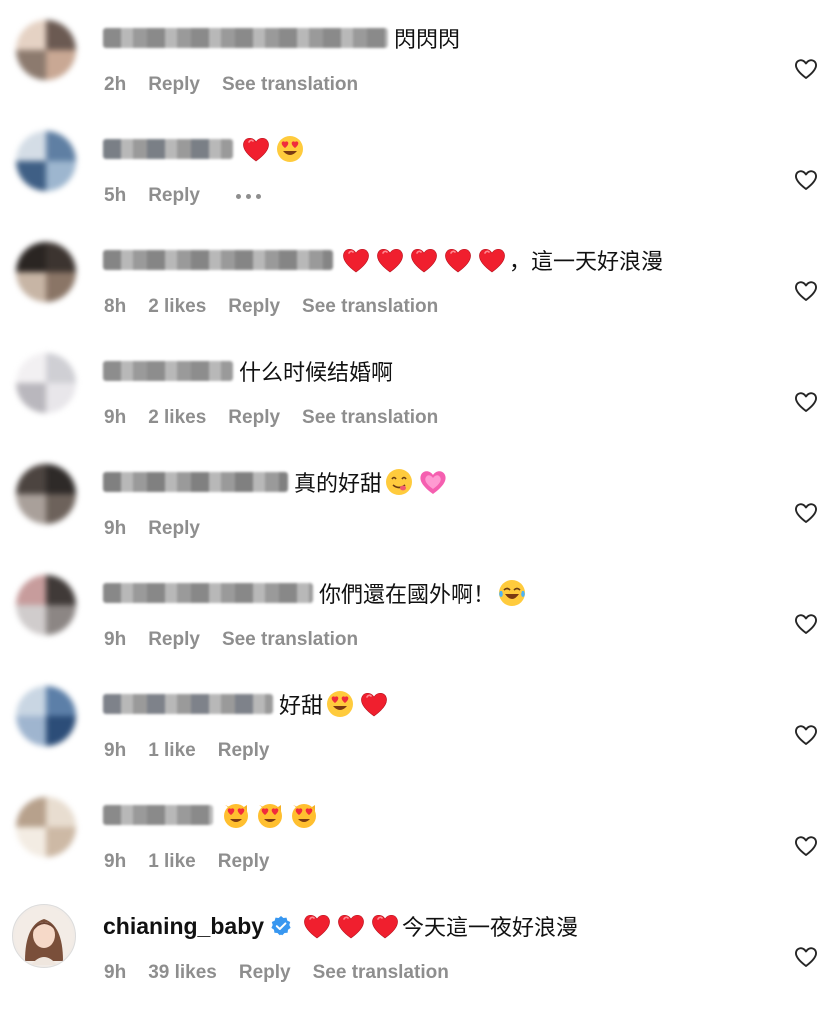 This screenshot has width=836, height=1020. Describe the element at coordinates (433, 482) in the screenshot. I see `growing-heart-icon` at that location.